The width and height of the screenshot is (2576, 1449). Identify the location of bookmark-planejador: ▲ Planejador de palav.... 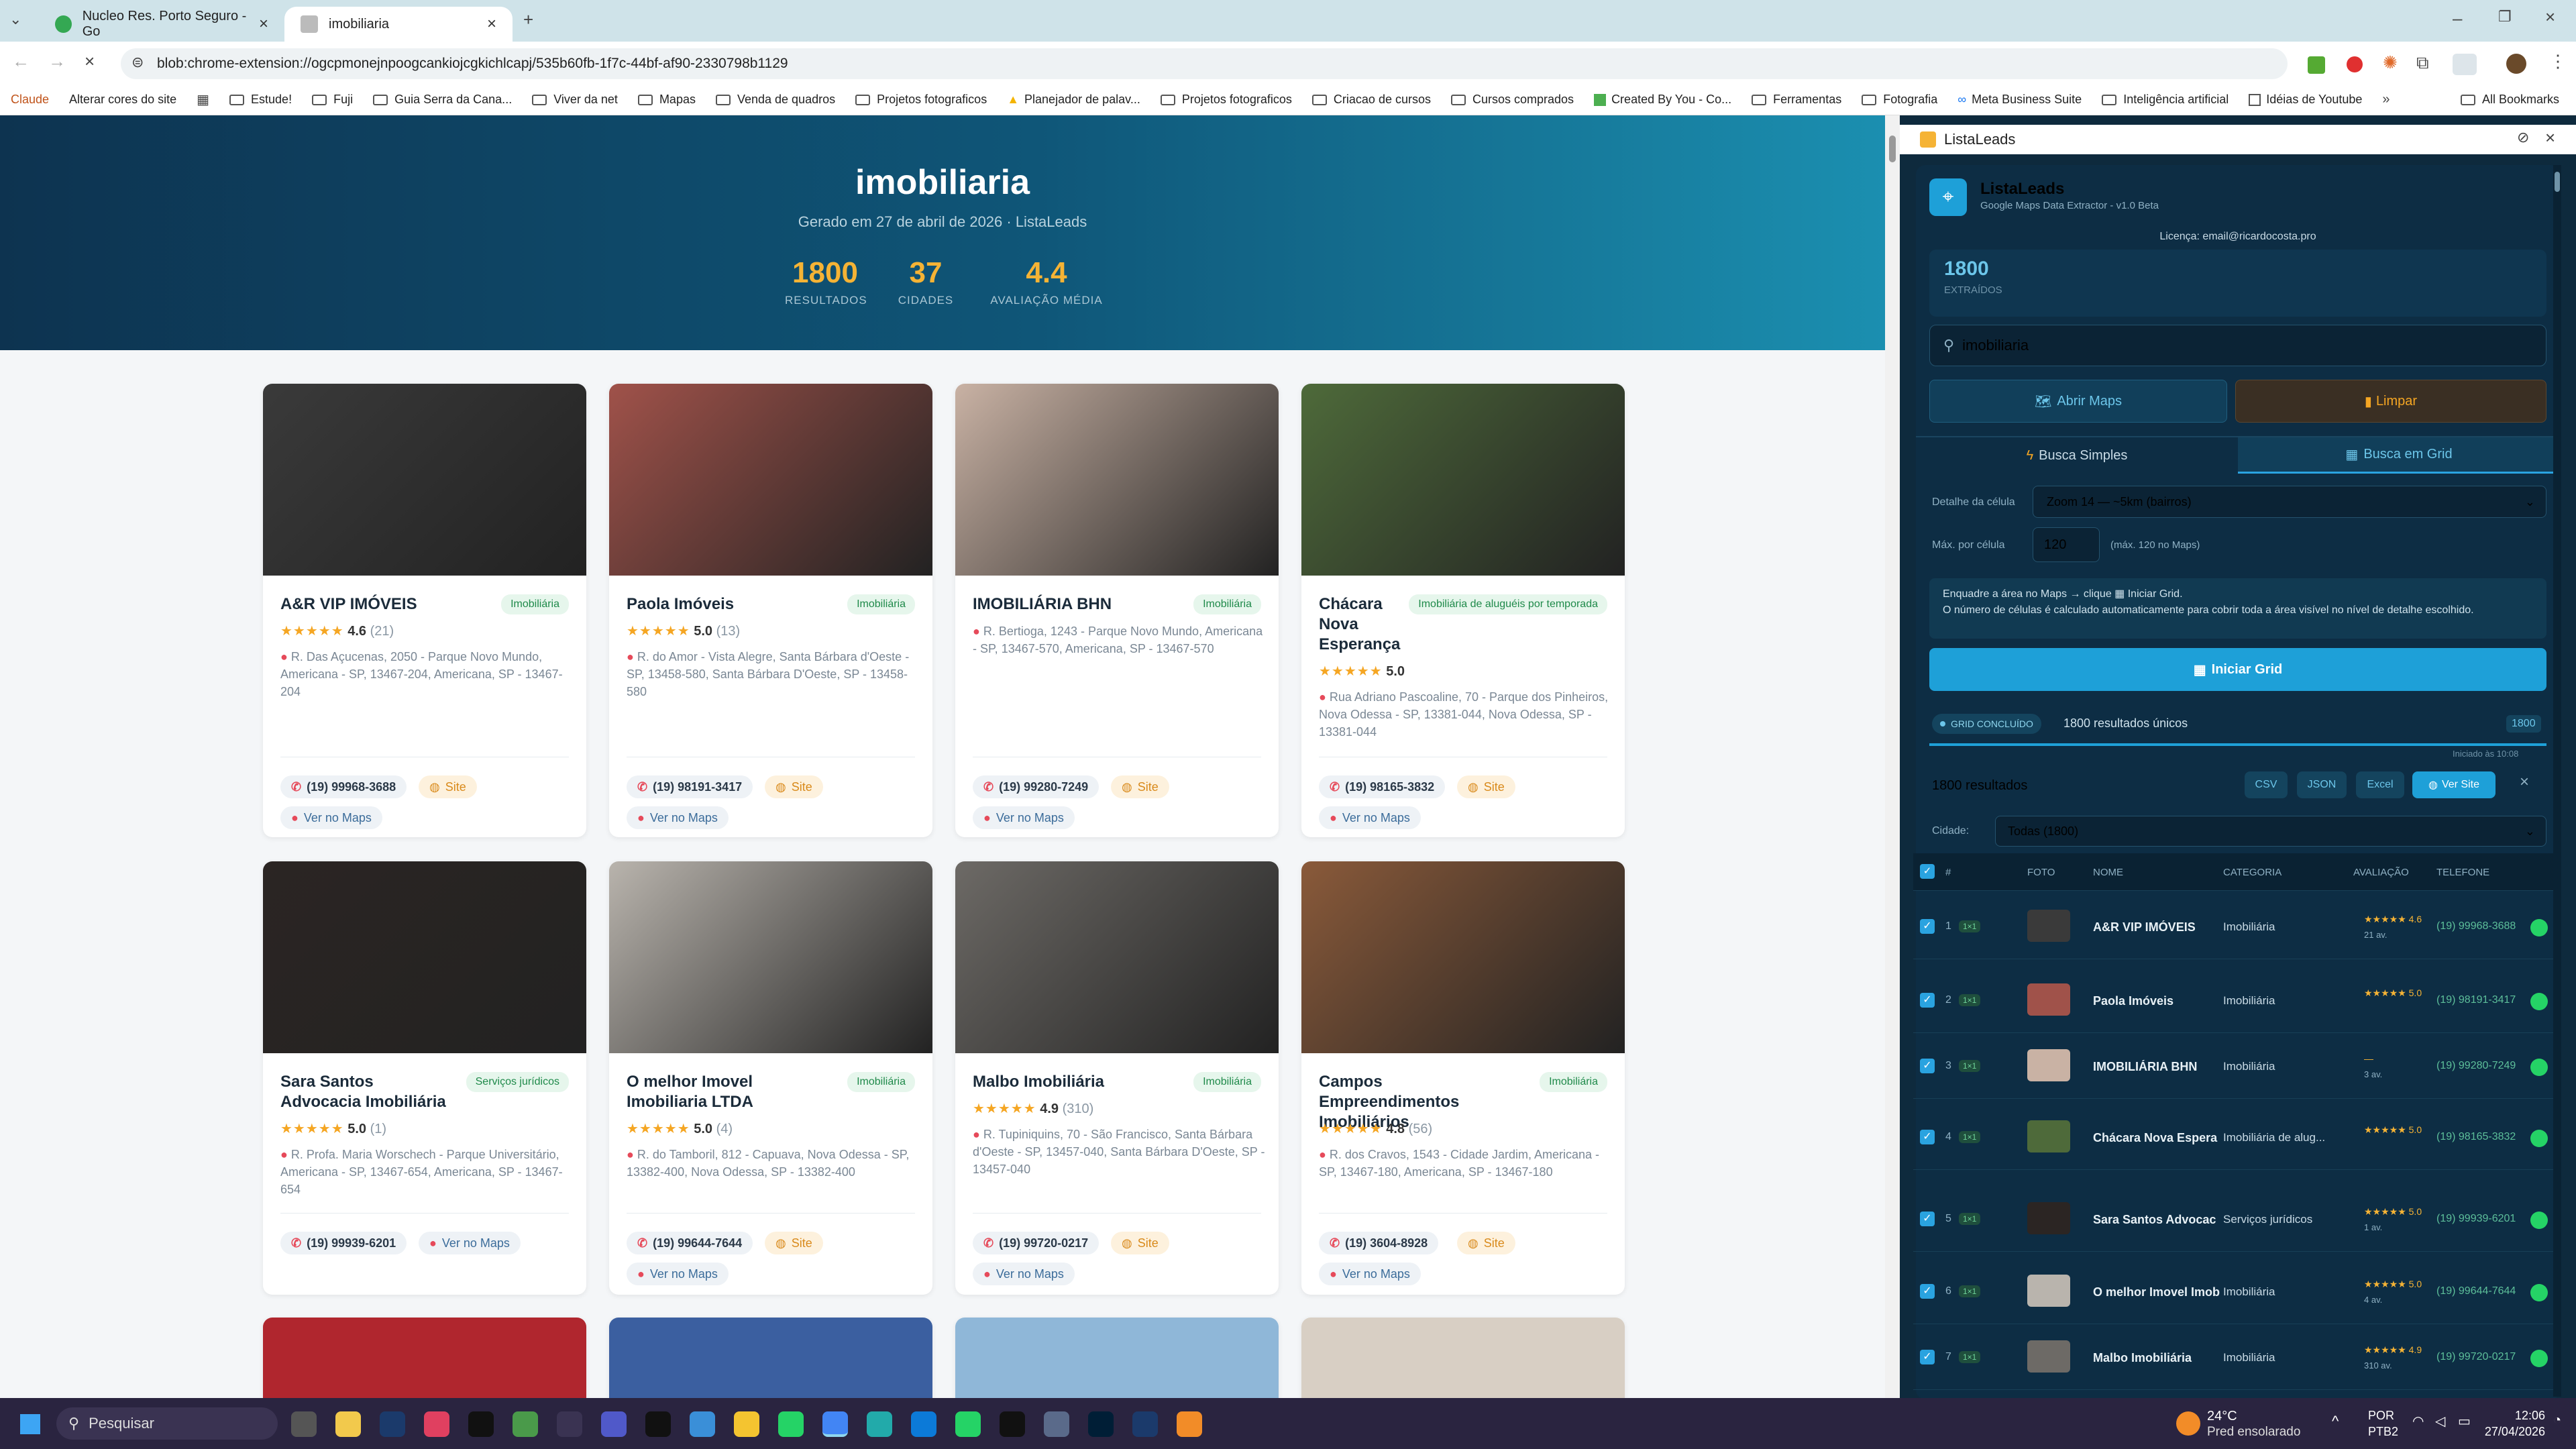
(1073, 100).